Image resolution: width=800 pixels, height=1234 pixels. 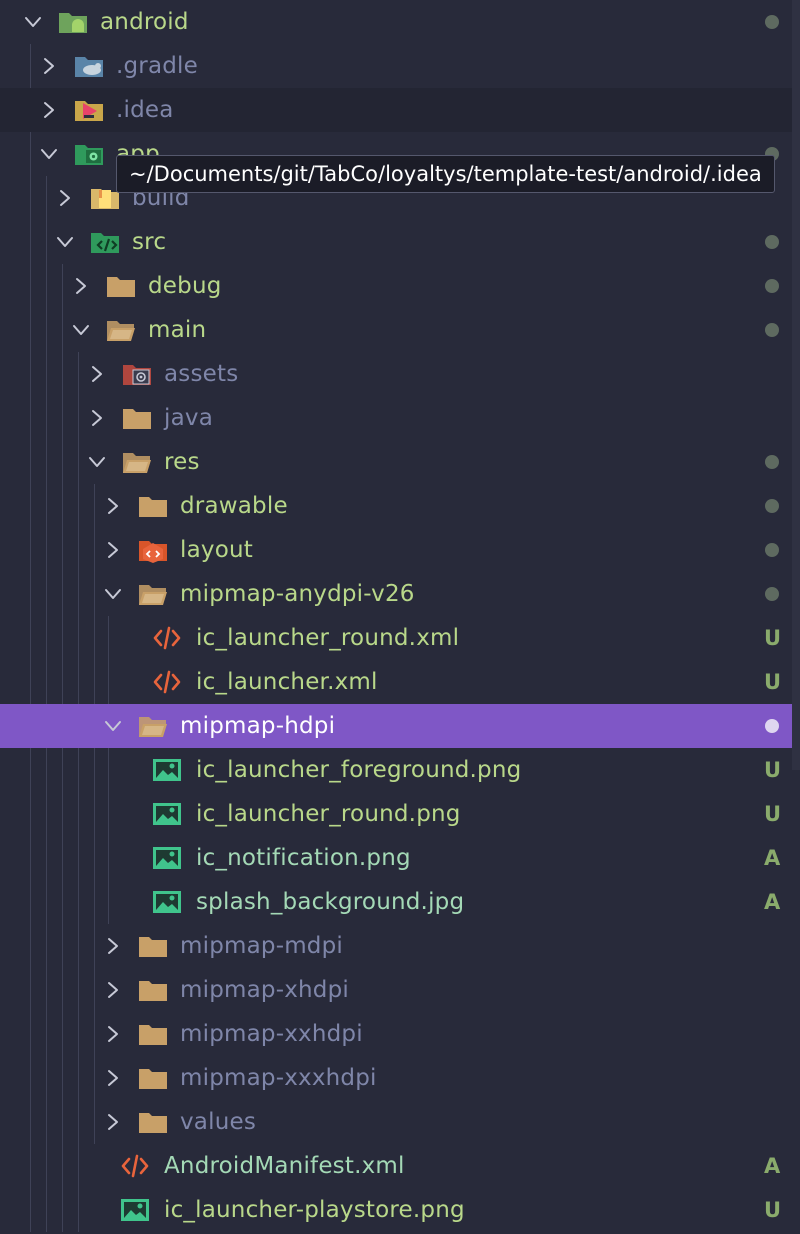 What do you see at coordinates (400, 22) in the screenshot?
I see `tree-folder-row: android` at bounding box center [400, 22].